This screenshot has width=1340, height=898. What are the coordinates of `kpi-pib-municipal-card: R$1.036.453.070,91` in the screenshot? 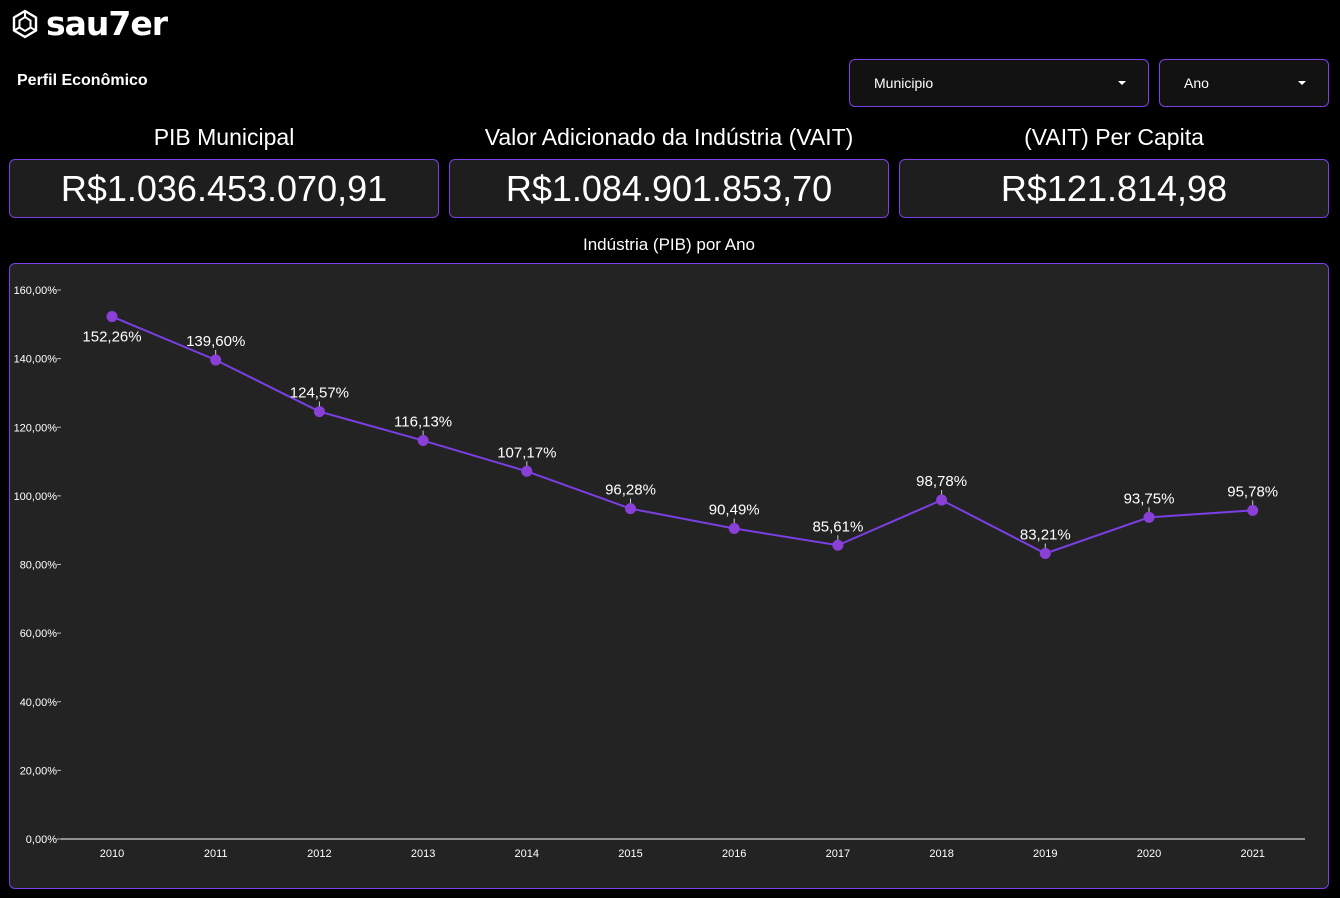 It's located at (224, 188).